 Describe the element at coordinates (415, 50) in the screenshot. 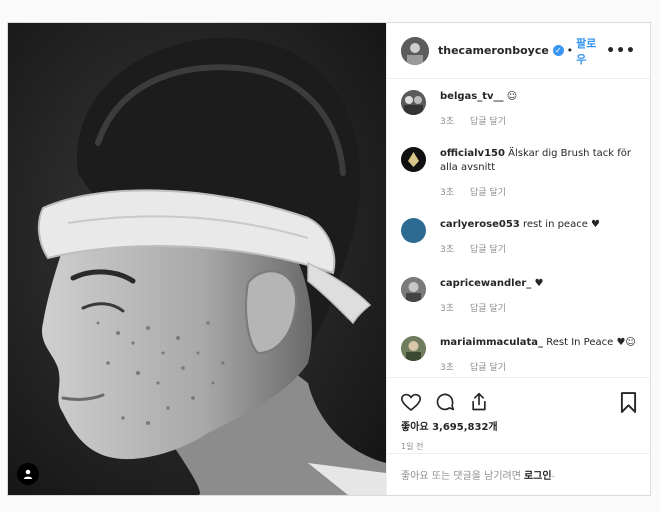

I see `author-avatar` at that location.